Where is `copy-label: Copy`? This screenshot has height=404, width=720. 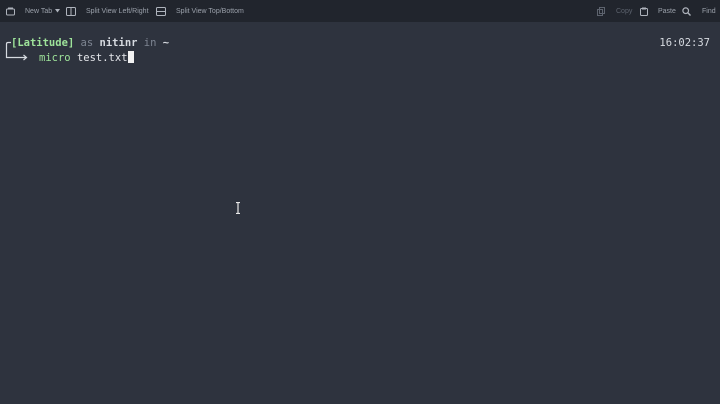
copy-label: Copy is located at coordinates (624, 11).